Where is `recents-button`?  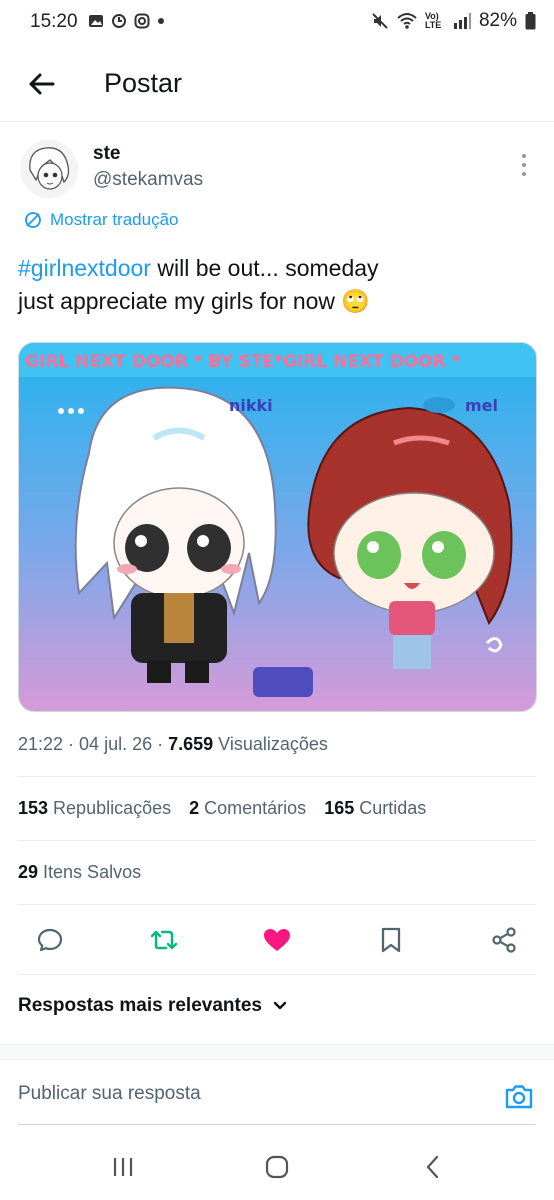 recents-button is located at coordinates (123, 1167).